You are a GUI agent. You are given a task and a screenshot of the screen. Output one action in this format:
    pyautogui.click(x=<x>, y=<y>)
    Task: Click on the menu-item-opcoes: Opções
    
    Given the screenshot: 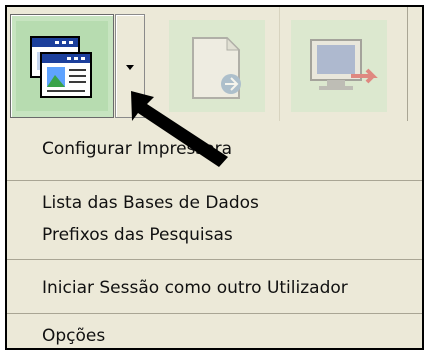 What is the action you would take?
    pyautogui.click(x=73, y=336)
    